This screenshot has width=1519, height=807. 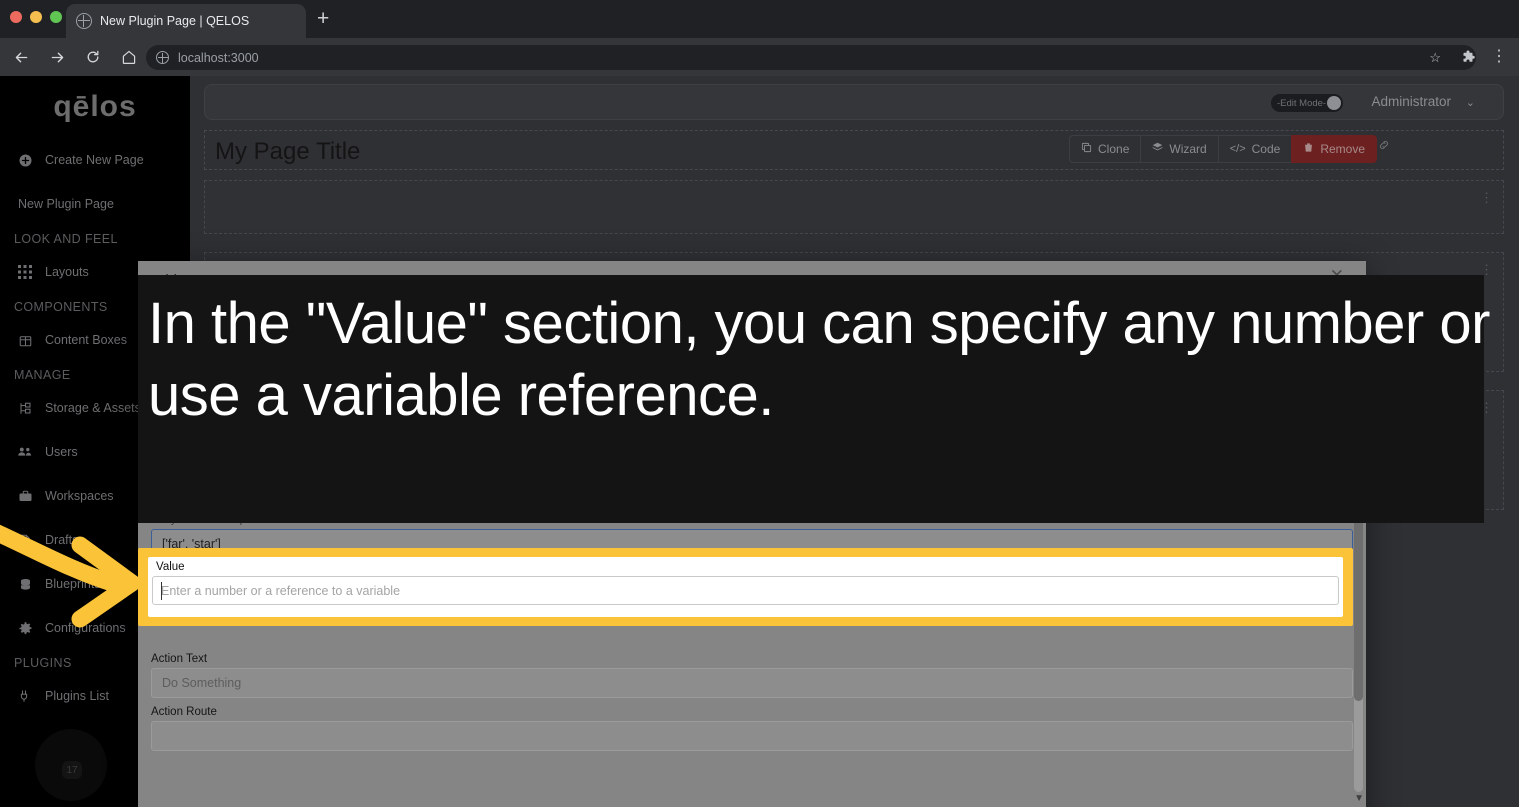 I want to click on field-label: Action Text, so click(x=179, y=659).